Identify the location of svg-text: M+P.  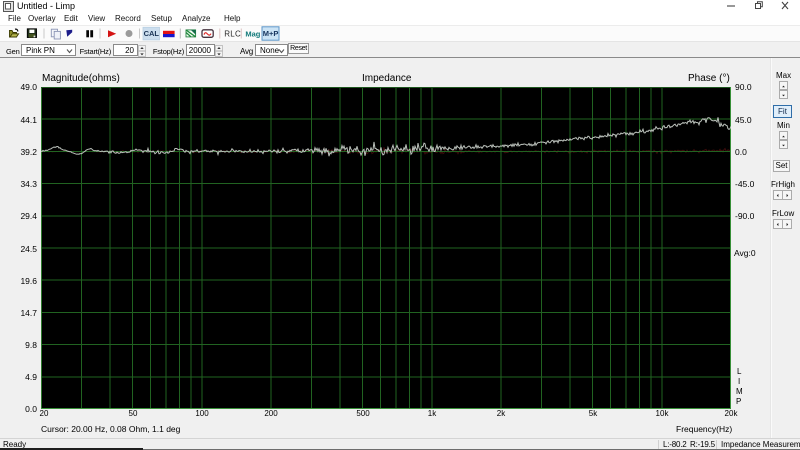
(271, 33).